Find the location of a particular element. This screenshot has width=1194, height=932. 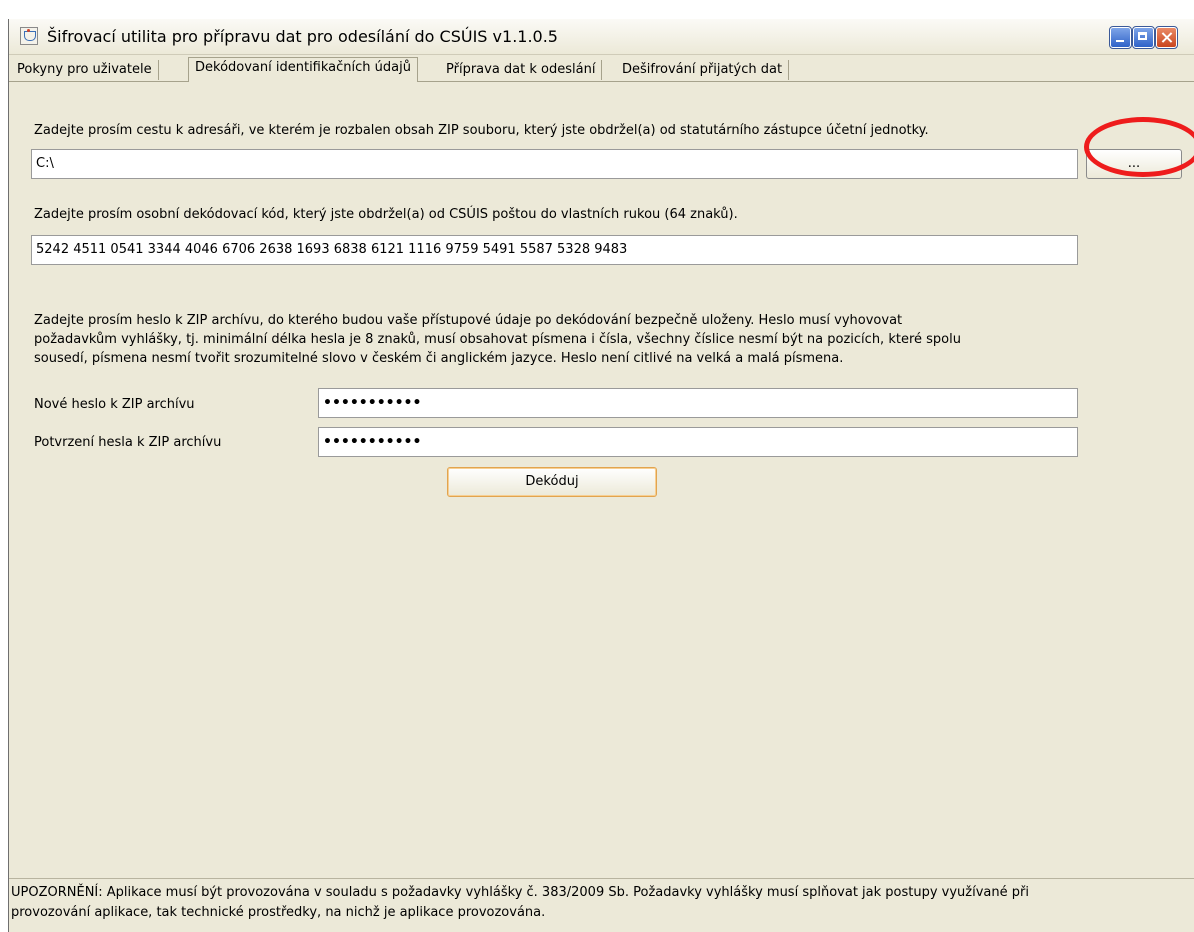

new-password-field: ••••••••••• is located at coordinates (698, 403).